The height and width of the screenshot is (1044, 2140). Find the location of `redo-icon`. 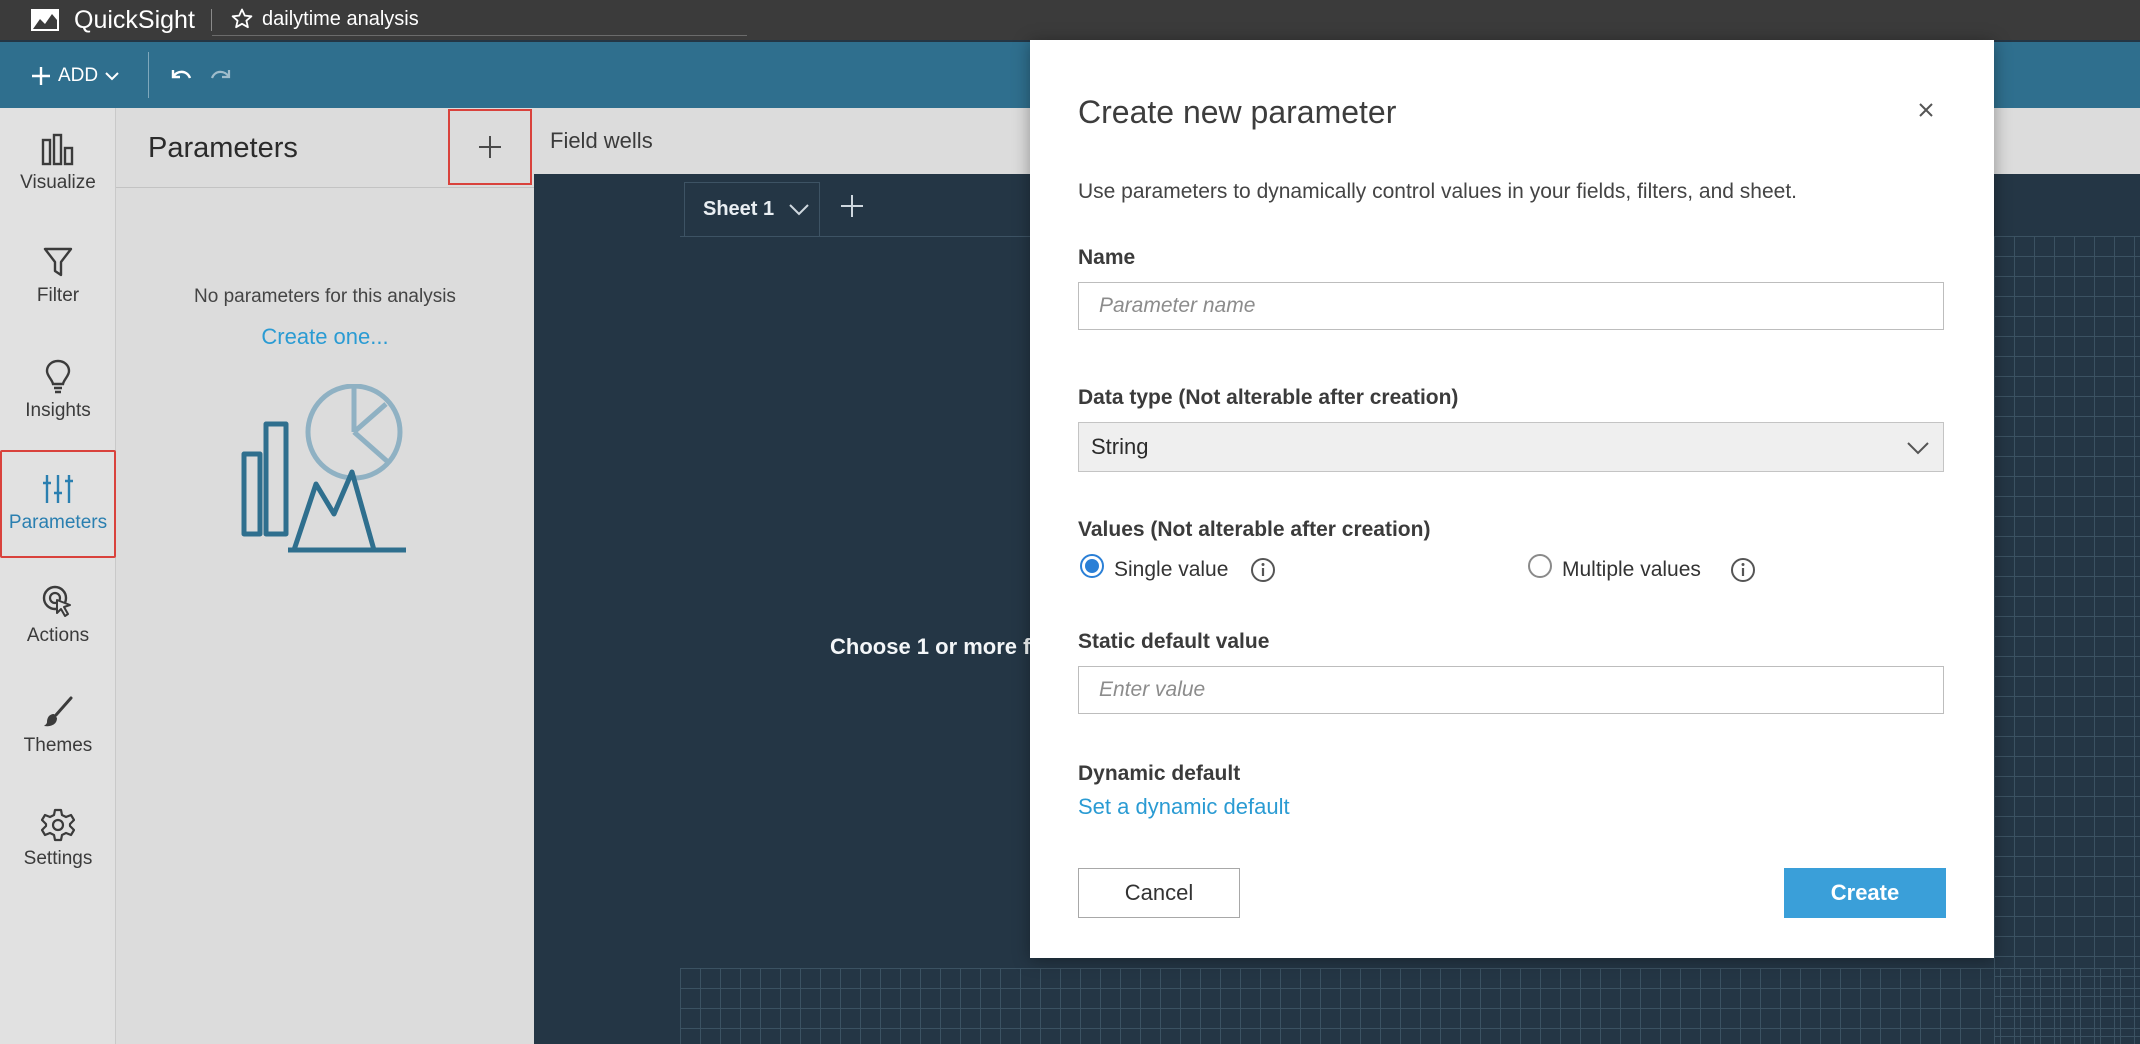

redo-icon is located at coordinates (221, 76).